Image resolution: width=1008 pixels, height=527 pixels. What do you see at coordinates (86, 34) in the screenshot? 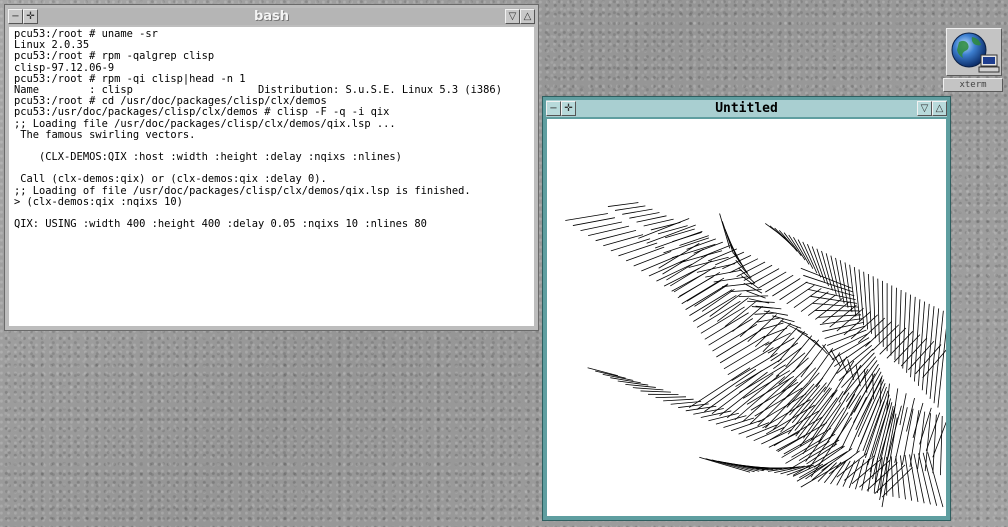
I see `terminal-line: pcu53:/root # uname -sr` at bounding box center [86, 34].